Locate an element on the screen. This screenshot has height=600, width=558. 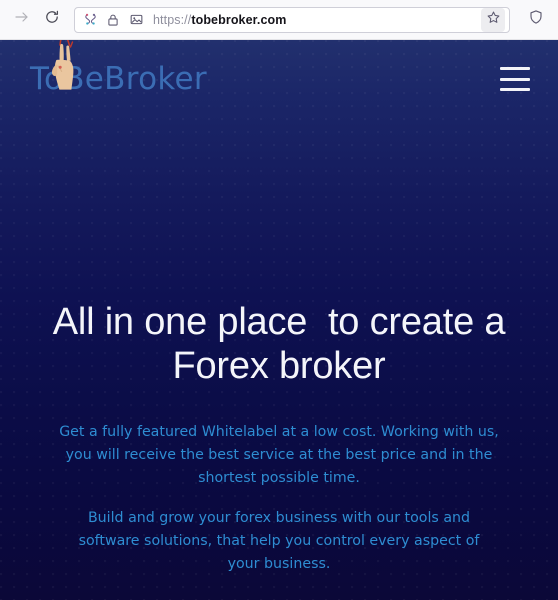
forward-arrow-icon is located at coordinates (22, 19).